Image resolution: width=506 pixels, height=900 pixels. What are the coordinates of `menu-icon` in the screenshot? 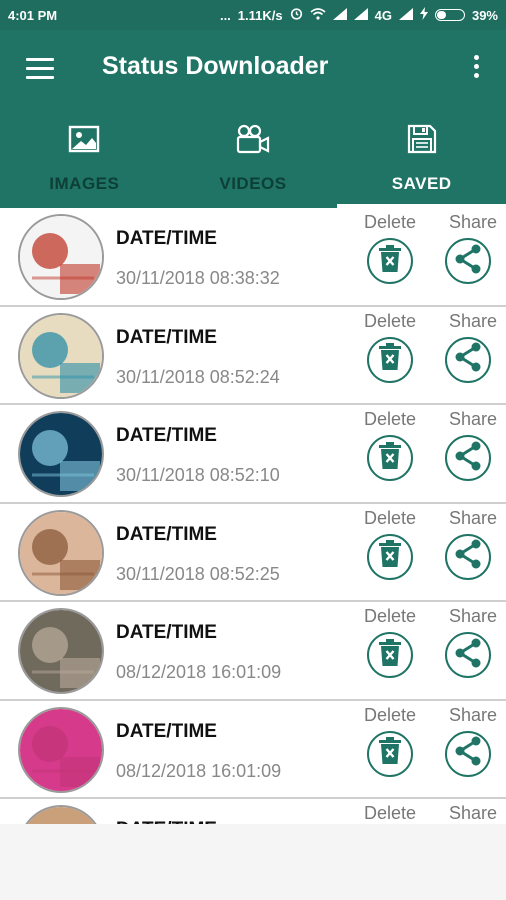 It's located at (40, 69).